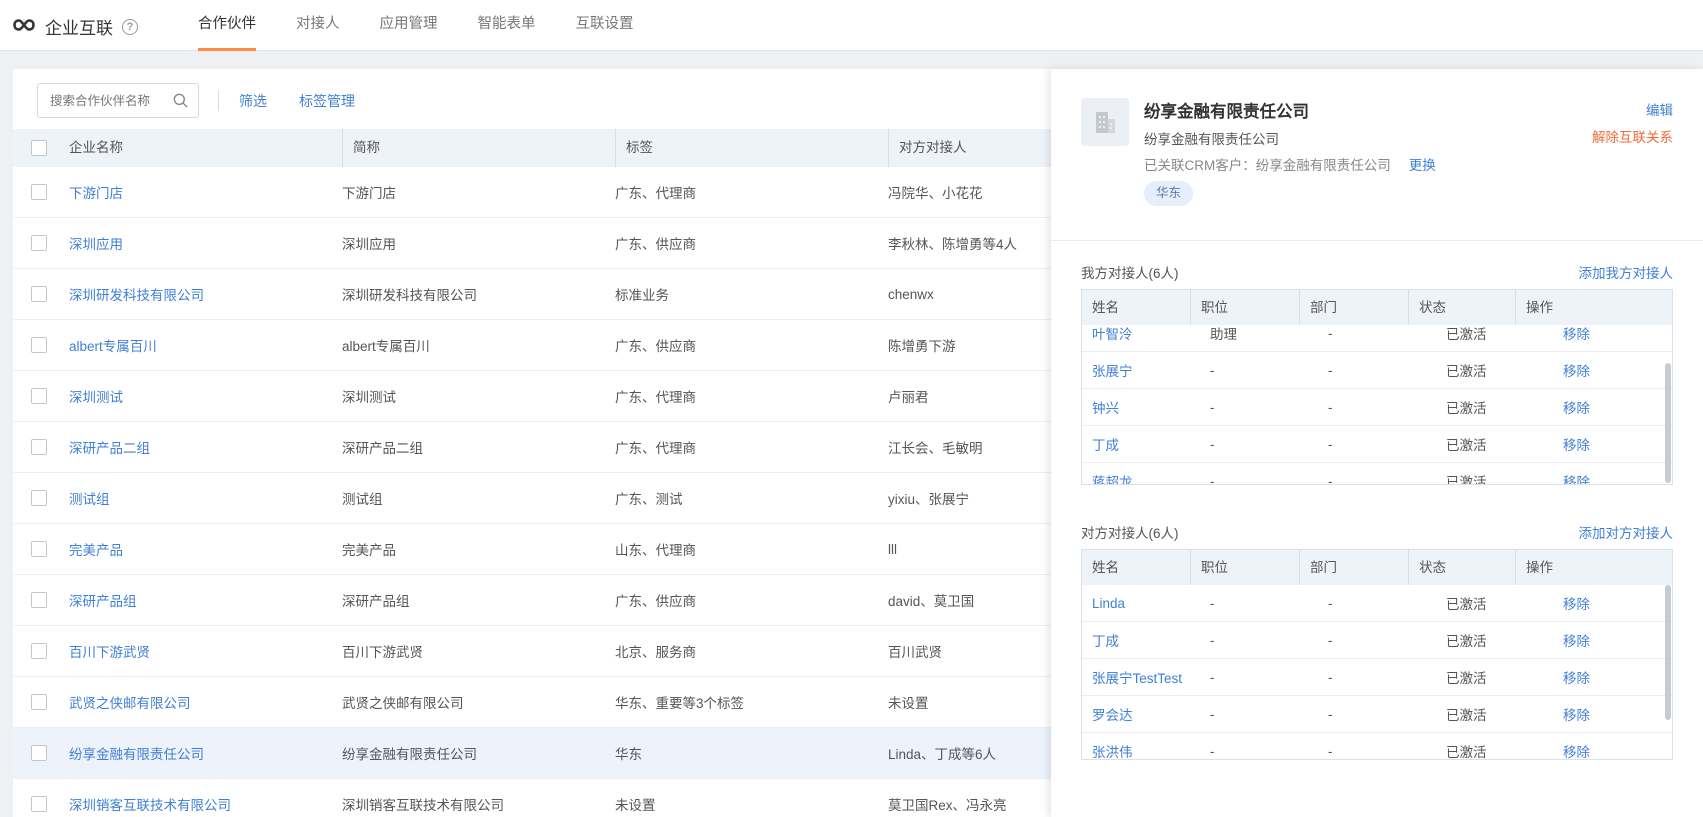 This screenshot has width=1703, height=817. Describe the element at coordinates (545, 753) in the screenshot. I see `table-row-selected: 纷享金融有限责任公司 纷享金融有限责任公司 华东 Linda、丁成等6人` at that location.